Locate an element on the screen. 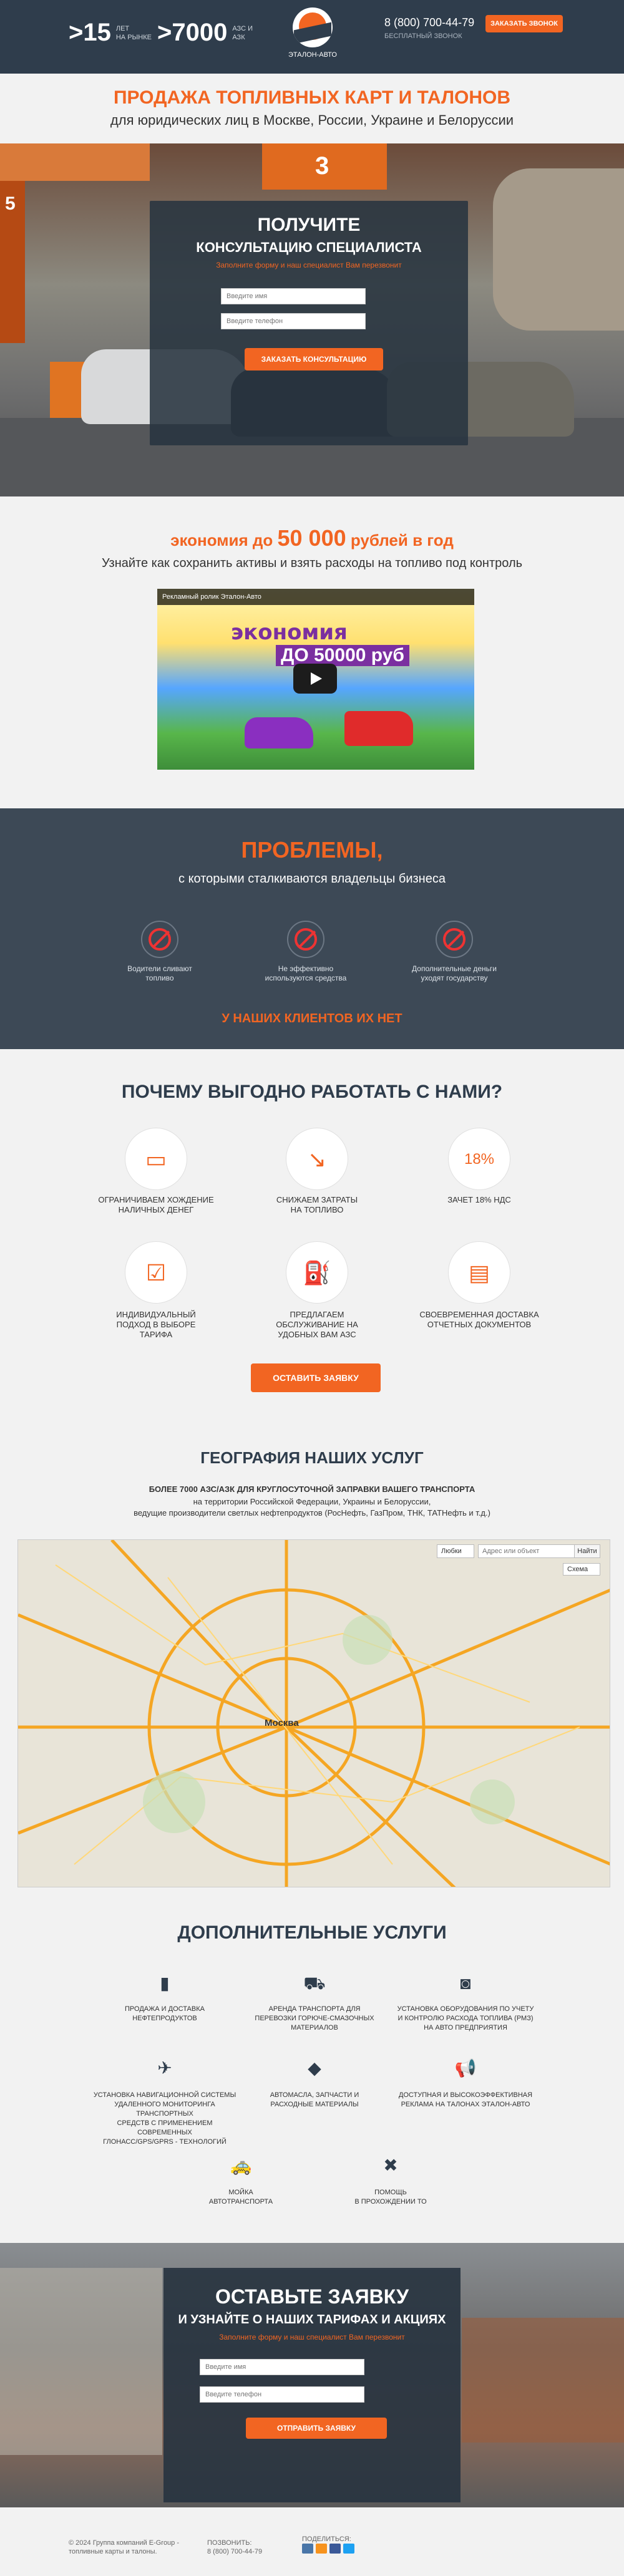 Image resolution: width=624 pixels, height=2576 pixels. percent-icon: 18% is located at coordinates (479, 1159).